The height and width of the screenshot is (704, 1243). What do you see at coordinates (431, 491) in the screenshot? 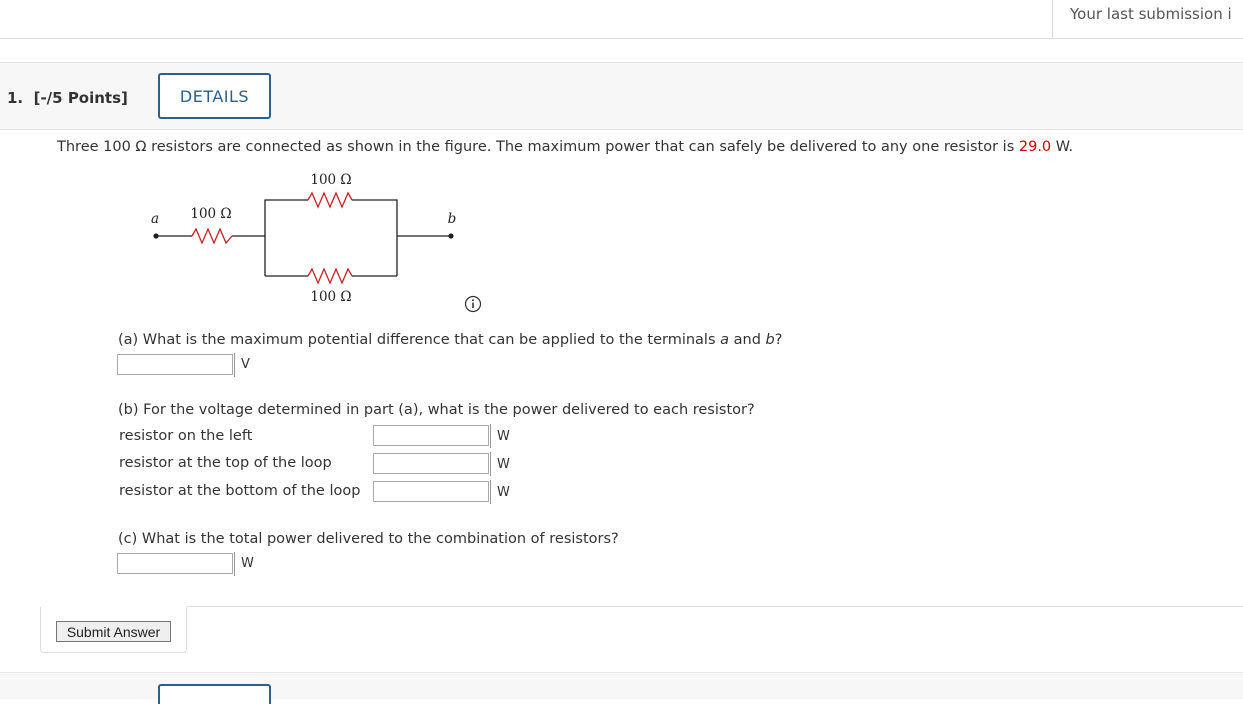
I see `part-b-bottom-input` at bounding box center [431, 491].